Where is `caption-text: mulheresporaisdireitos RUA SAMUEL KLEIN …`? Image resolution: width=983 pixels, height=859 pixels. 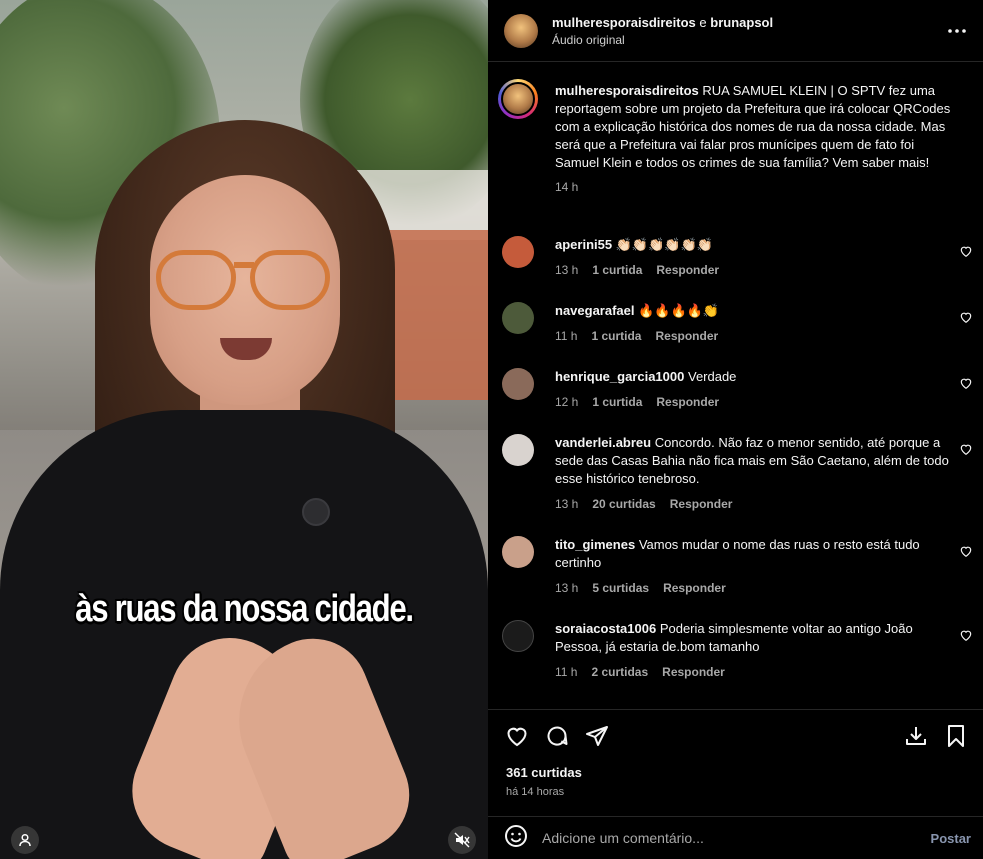
caption-text: mulheresporaisdireitos RUA SAMUEL KLEIN … is located at coordinates (753, 127).